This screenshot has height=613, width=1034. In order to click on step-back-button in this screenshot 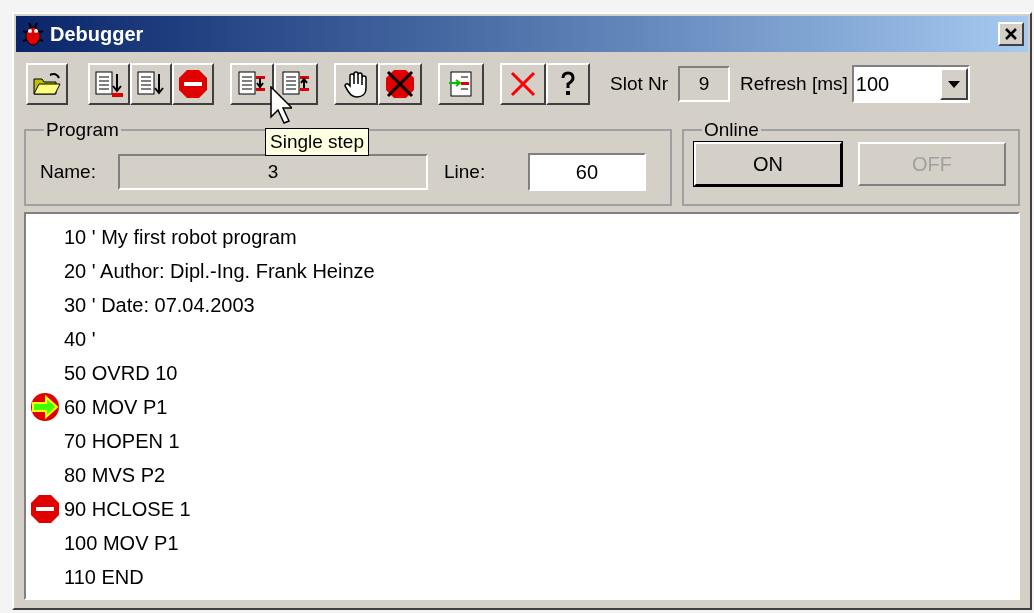, I will do `click(296, 84)`.